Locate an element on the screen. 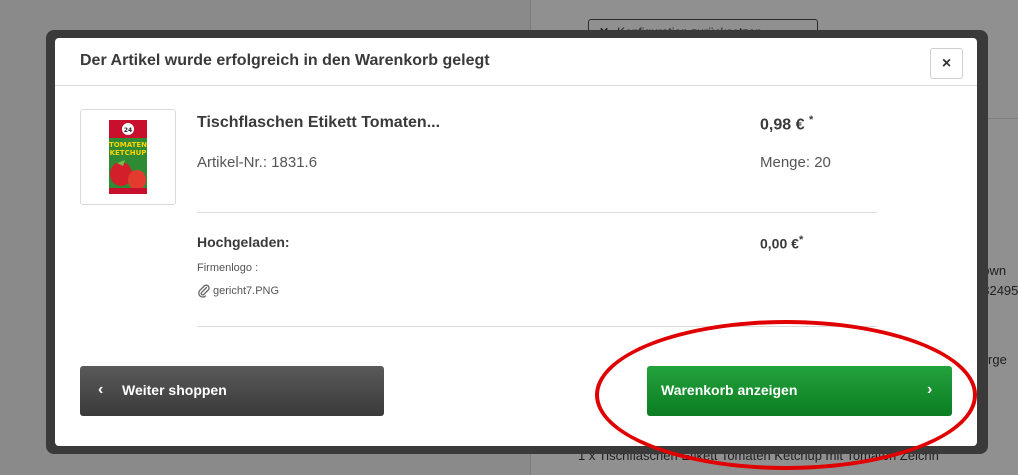  price-footnote-marker: * is located at coordinates (811, 120).